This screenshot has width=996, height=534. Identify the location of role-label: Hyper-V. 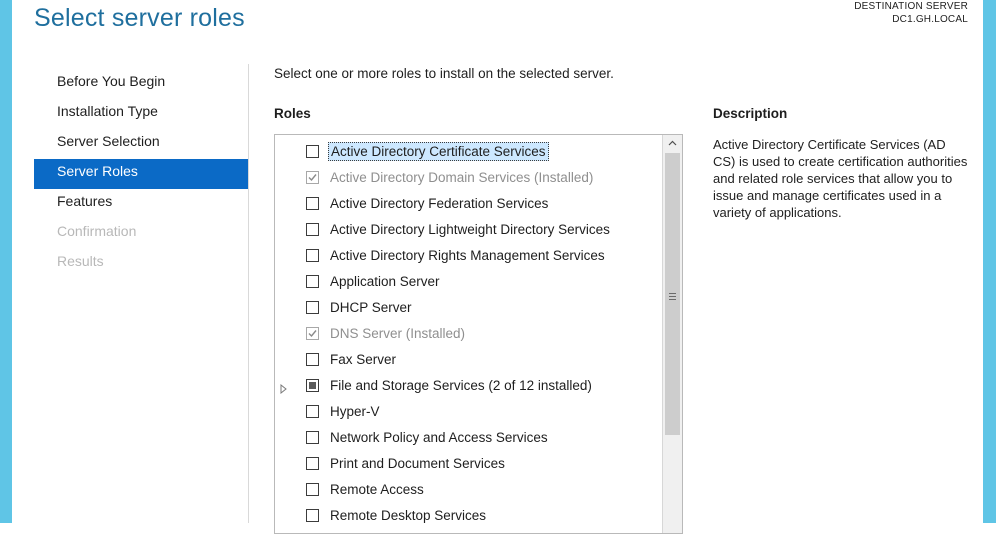
(355, 411).